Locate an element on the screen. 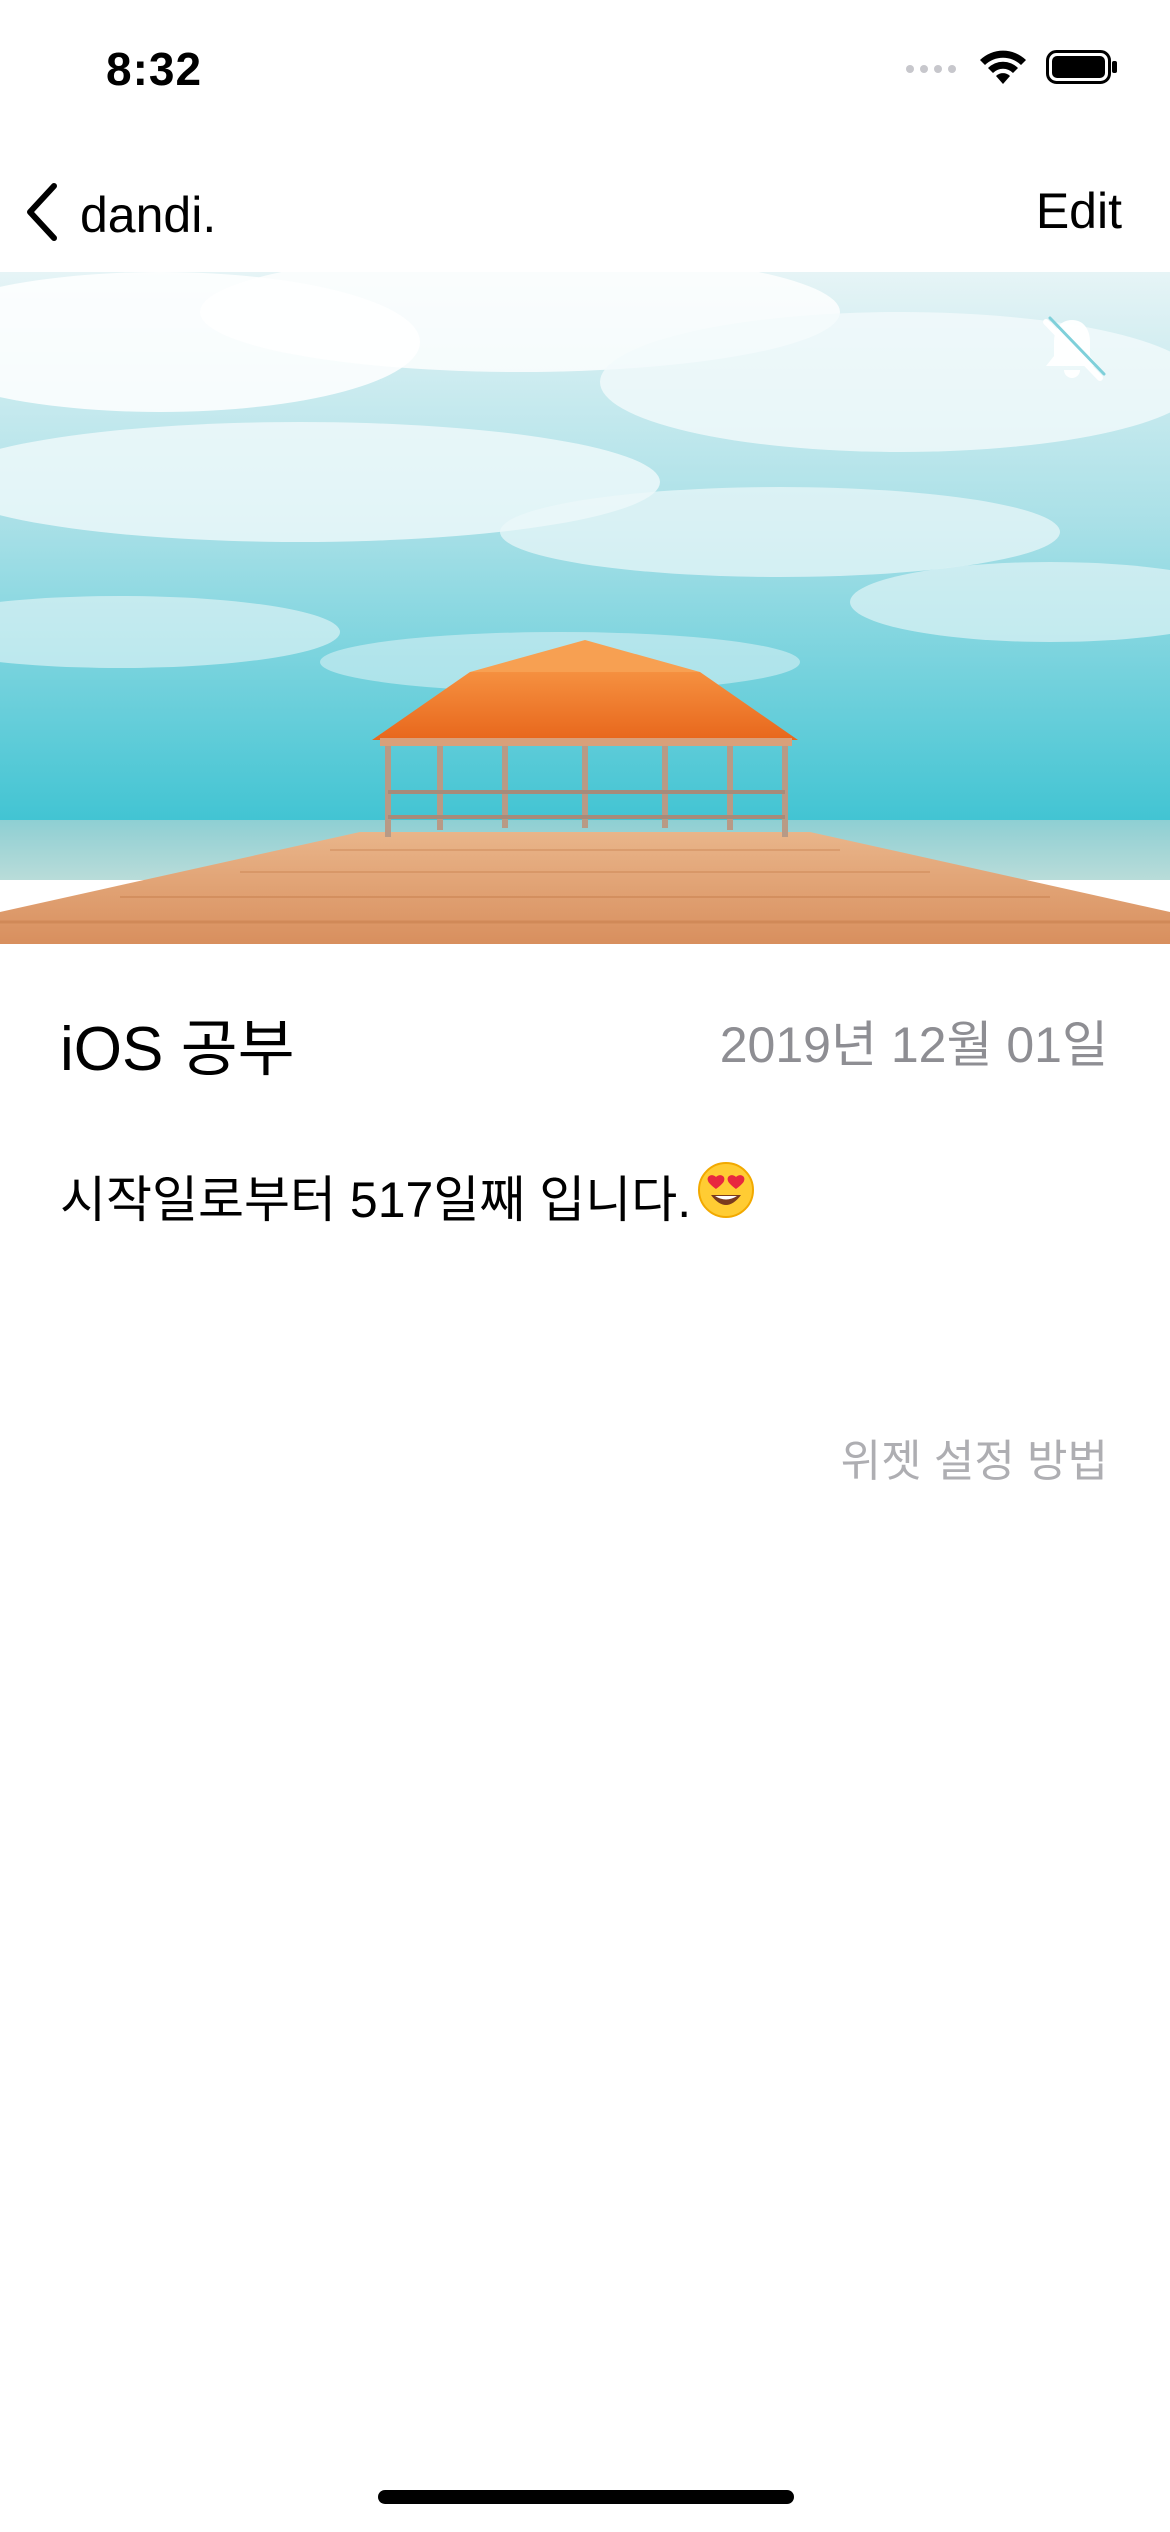  status-icons is located at coordinates (1011, 69).